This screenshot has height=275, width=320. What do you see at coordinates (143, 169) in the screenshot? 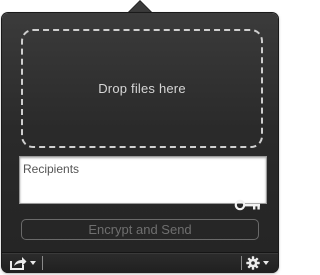
I see `recipients-input` at bounding box center [143, 169].